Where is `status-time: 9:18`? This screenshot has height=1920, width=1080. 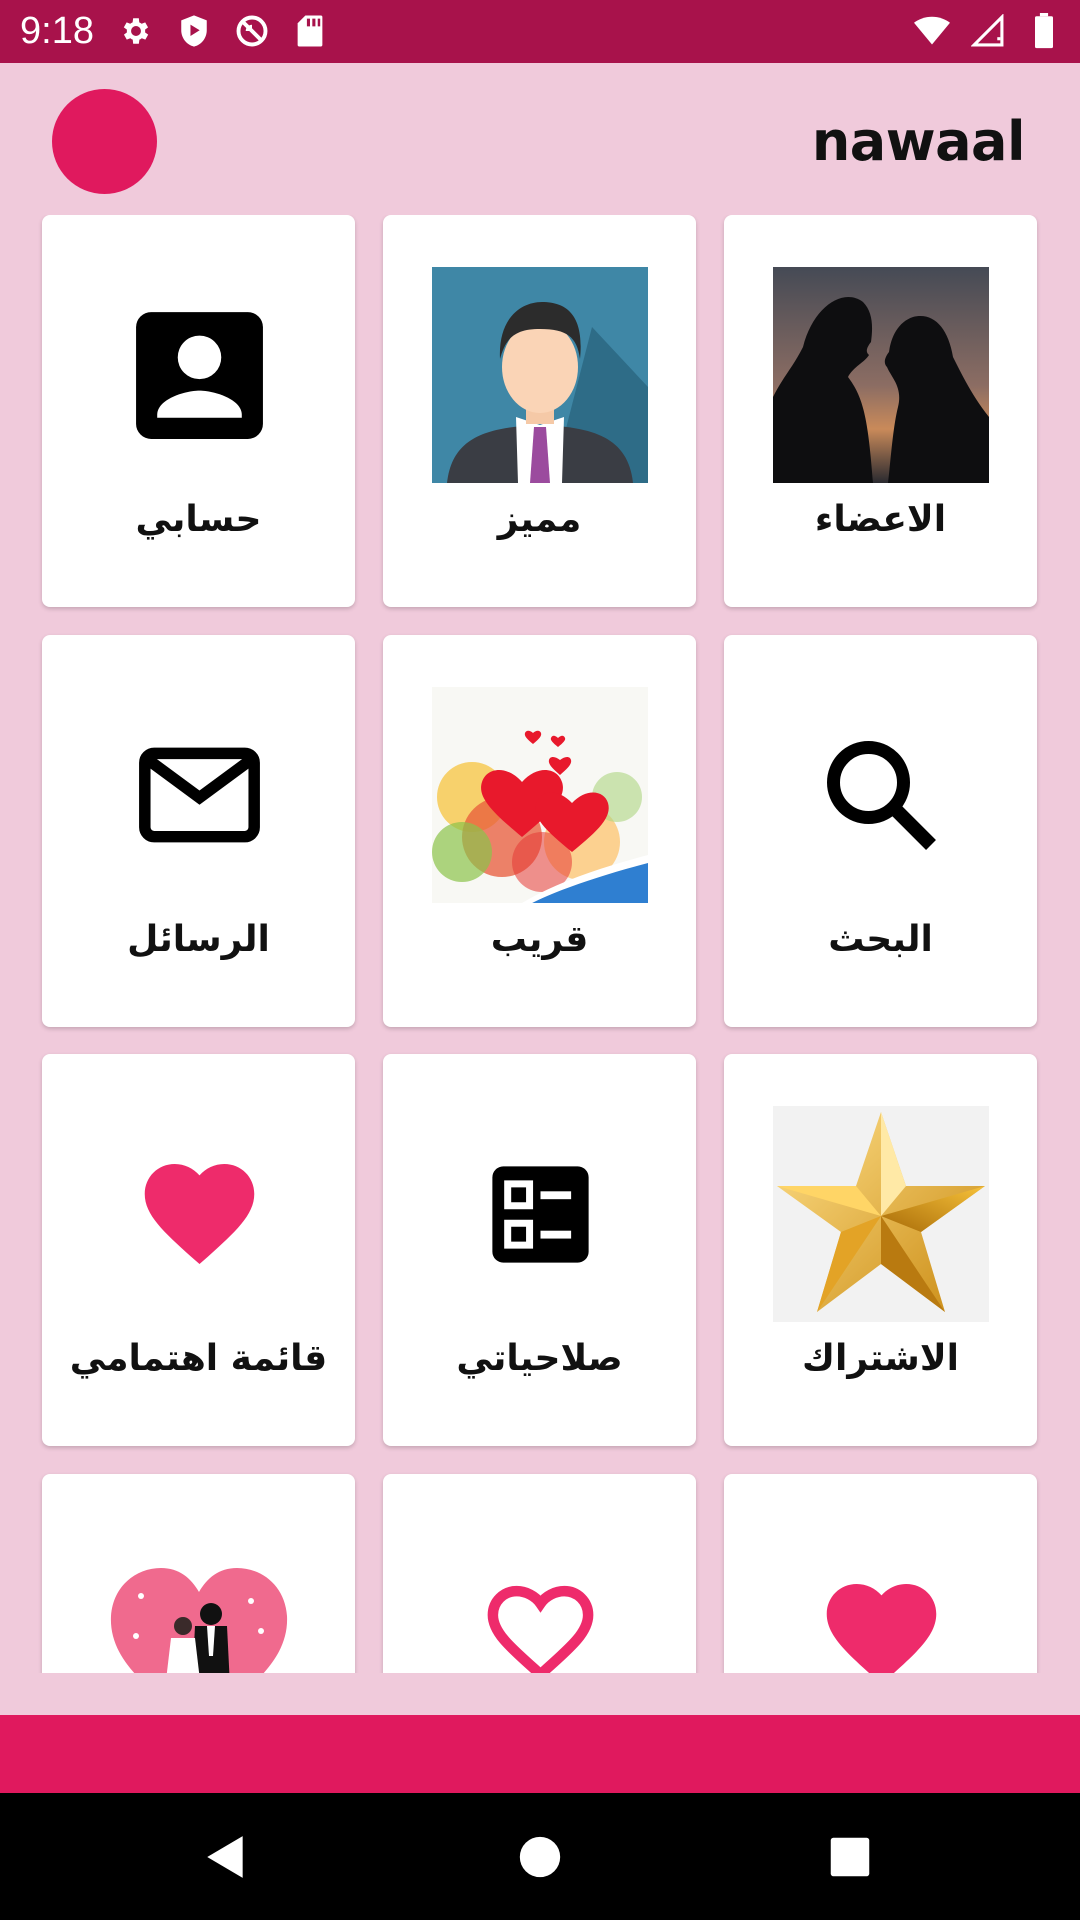
status-time: 9:18 is located at coordinates (57, 31).